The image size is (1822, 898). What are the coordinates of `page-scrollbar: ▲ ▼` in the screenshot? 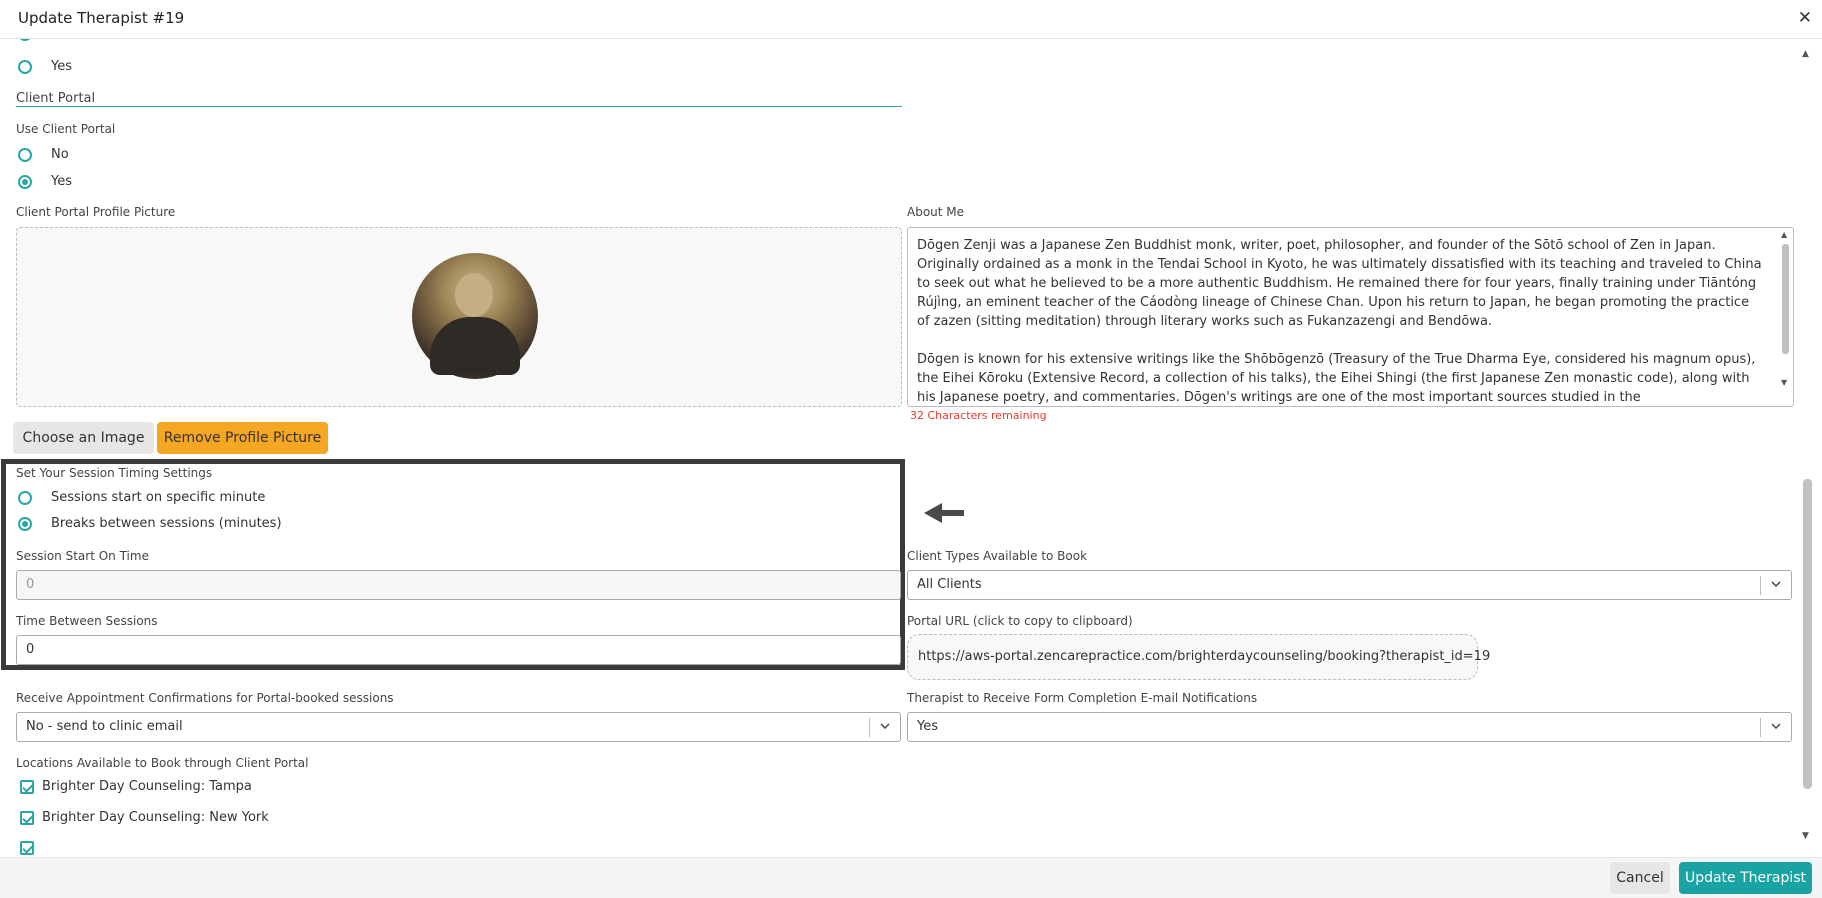 It's located at (1807, 448).